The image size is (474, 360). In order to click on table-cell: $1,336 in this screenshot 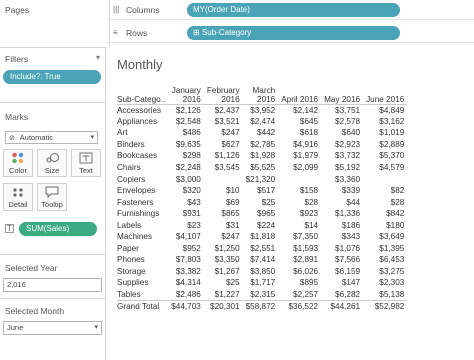, I will do `click(342, 214)`.